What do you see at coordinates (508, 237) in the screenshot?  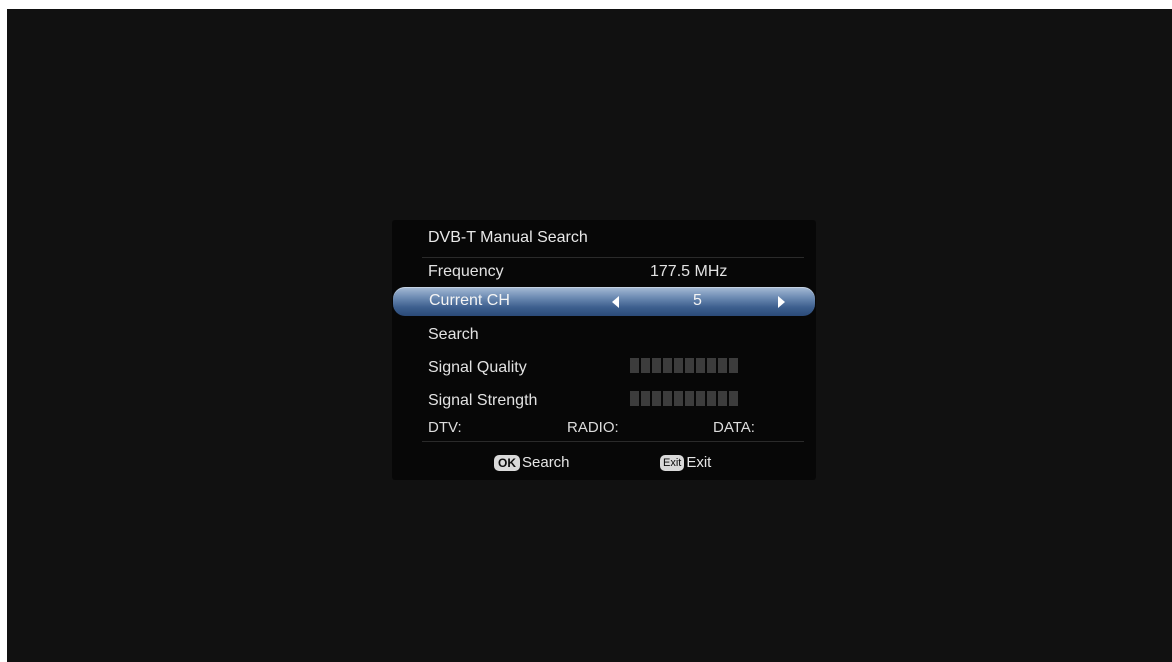 I see `dialog-title: DVB-T Manual Search` at bounding box center [508, 237].